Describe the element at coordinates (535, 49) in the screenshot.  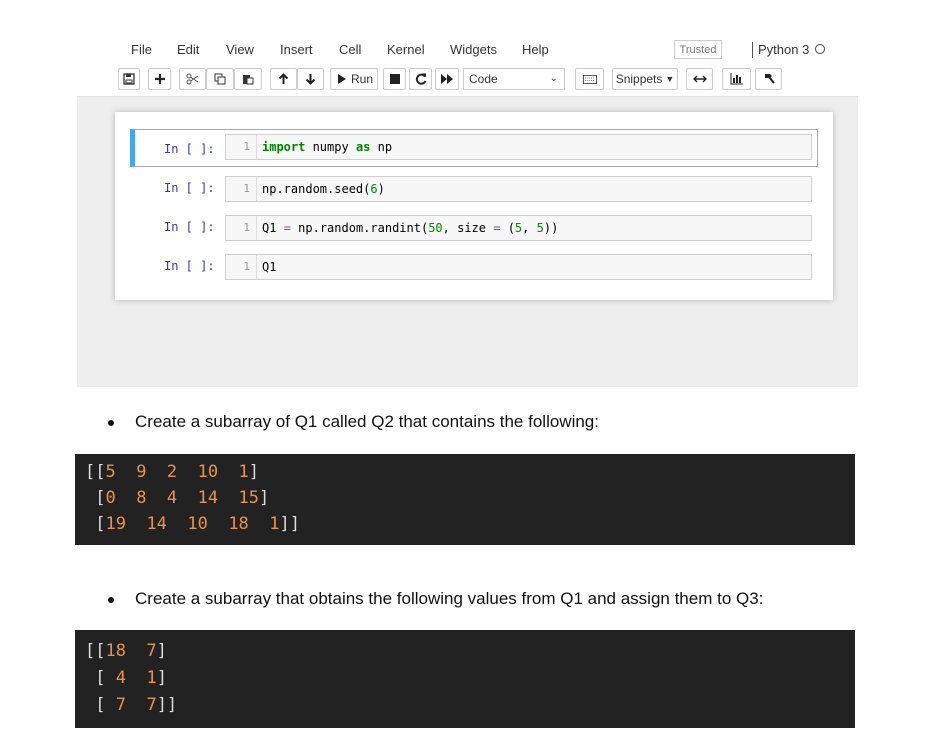
I see `menu-help: Help` at that location.